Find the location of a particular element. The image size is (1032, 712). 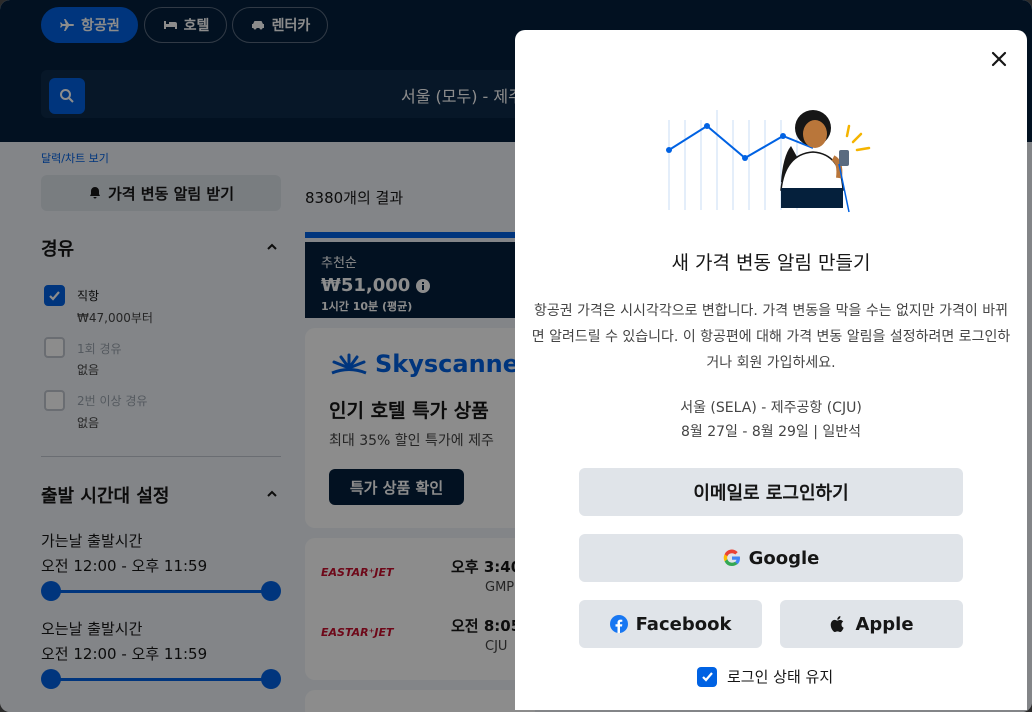

keep-signed-in-row: 로그인 상태 유지 is located at coordinates (765, 676).